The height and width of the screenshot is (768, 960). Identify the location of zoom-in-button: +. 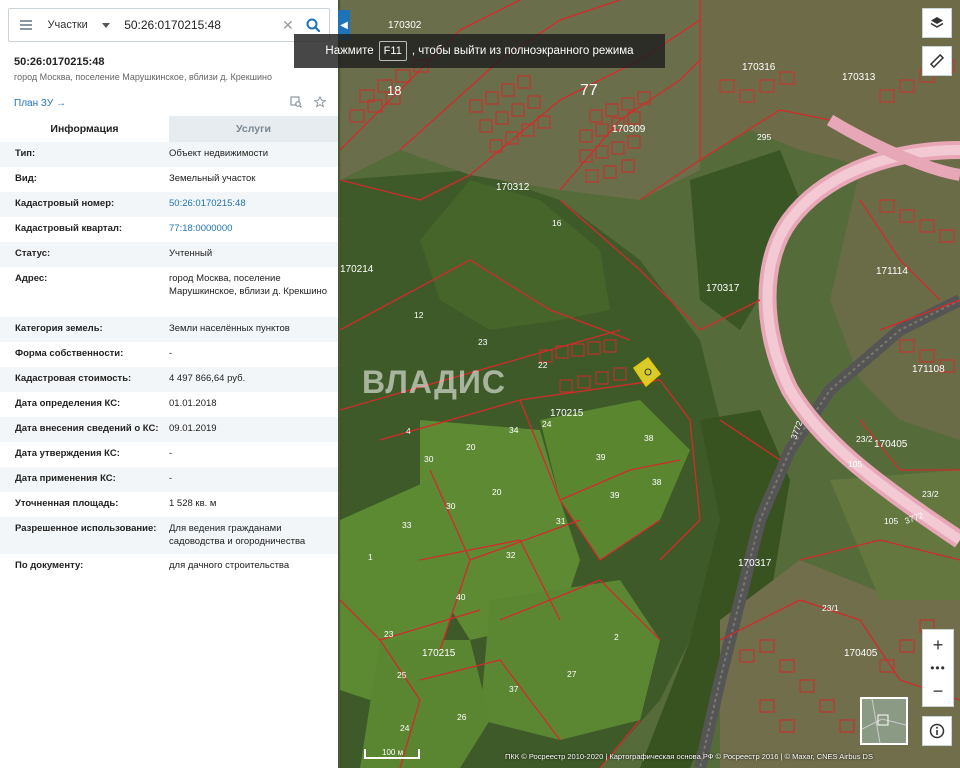
(938, 645).